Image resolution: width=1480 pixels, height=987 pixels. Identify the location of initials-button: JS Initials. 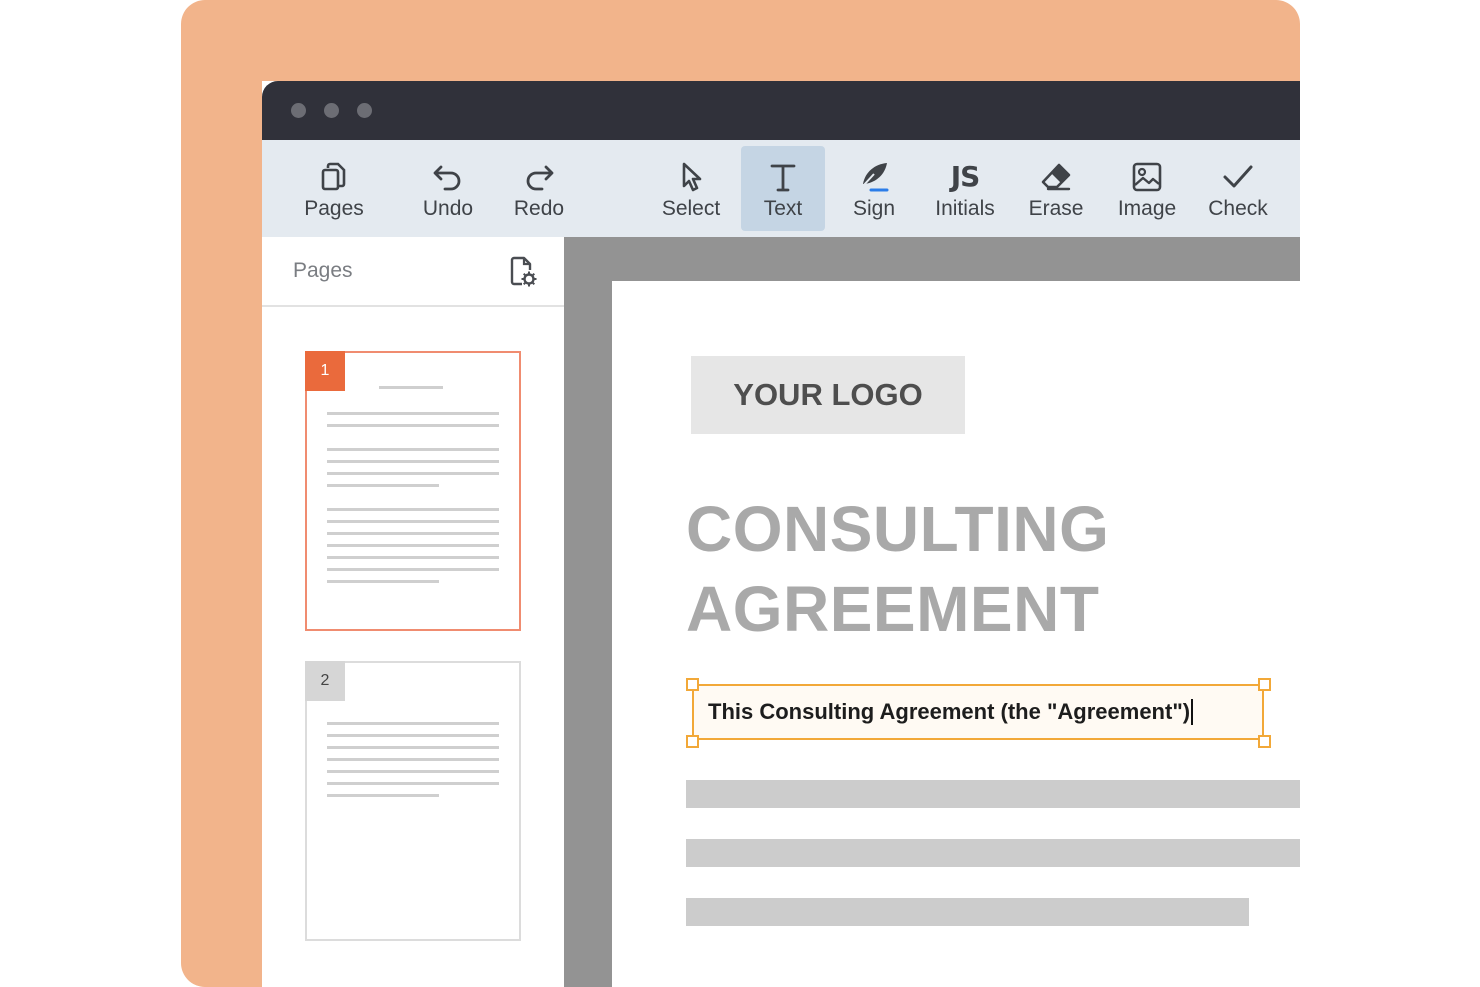
(965, 188).